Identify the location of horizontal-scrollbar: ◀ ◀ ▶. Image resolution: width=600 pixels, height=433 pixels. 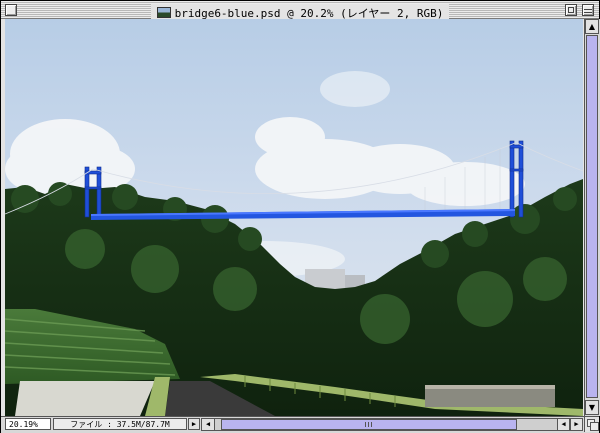
(392, 424).